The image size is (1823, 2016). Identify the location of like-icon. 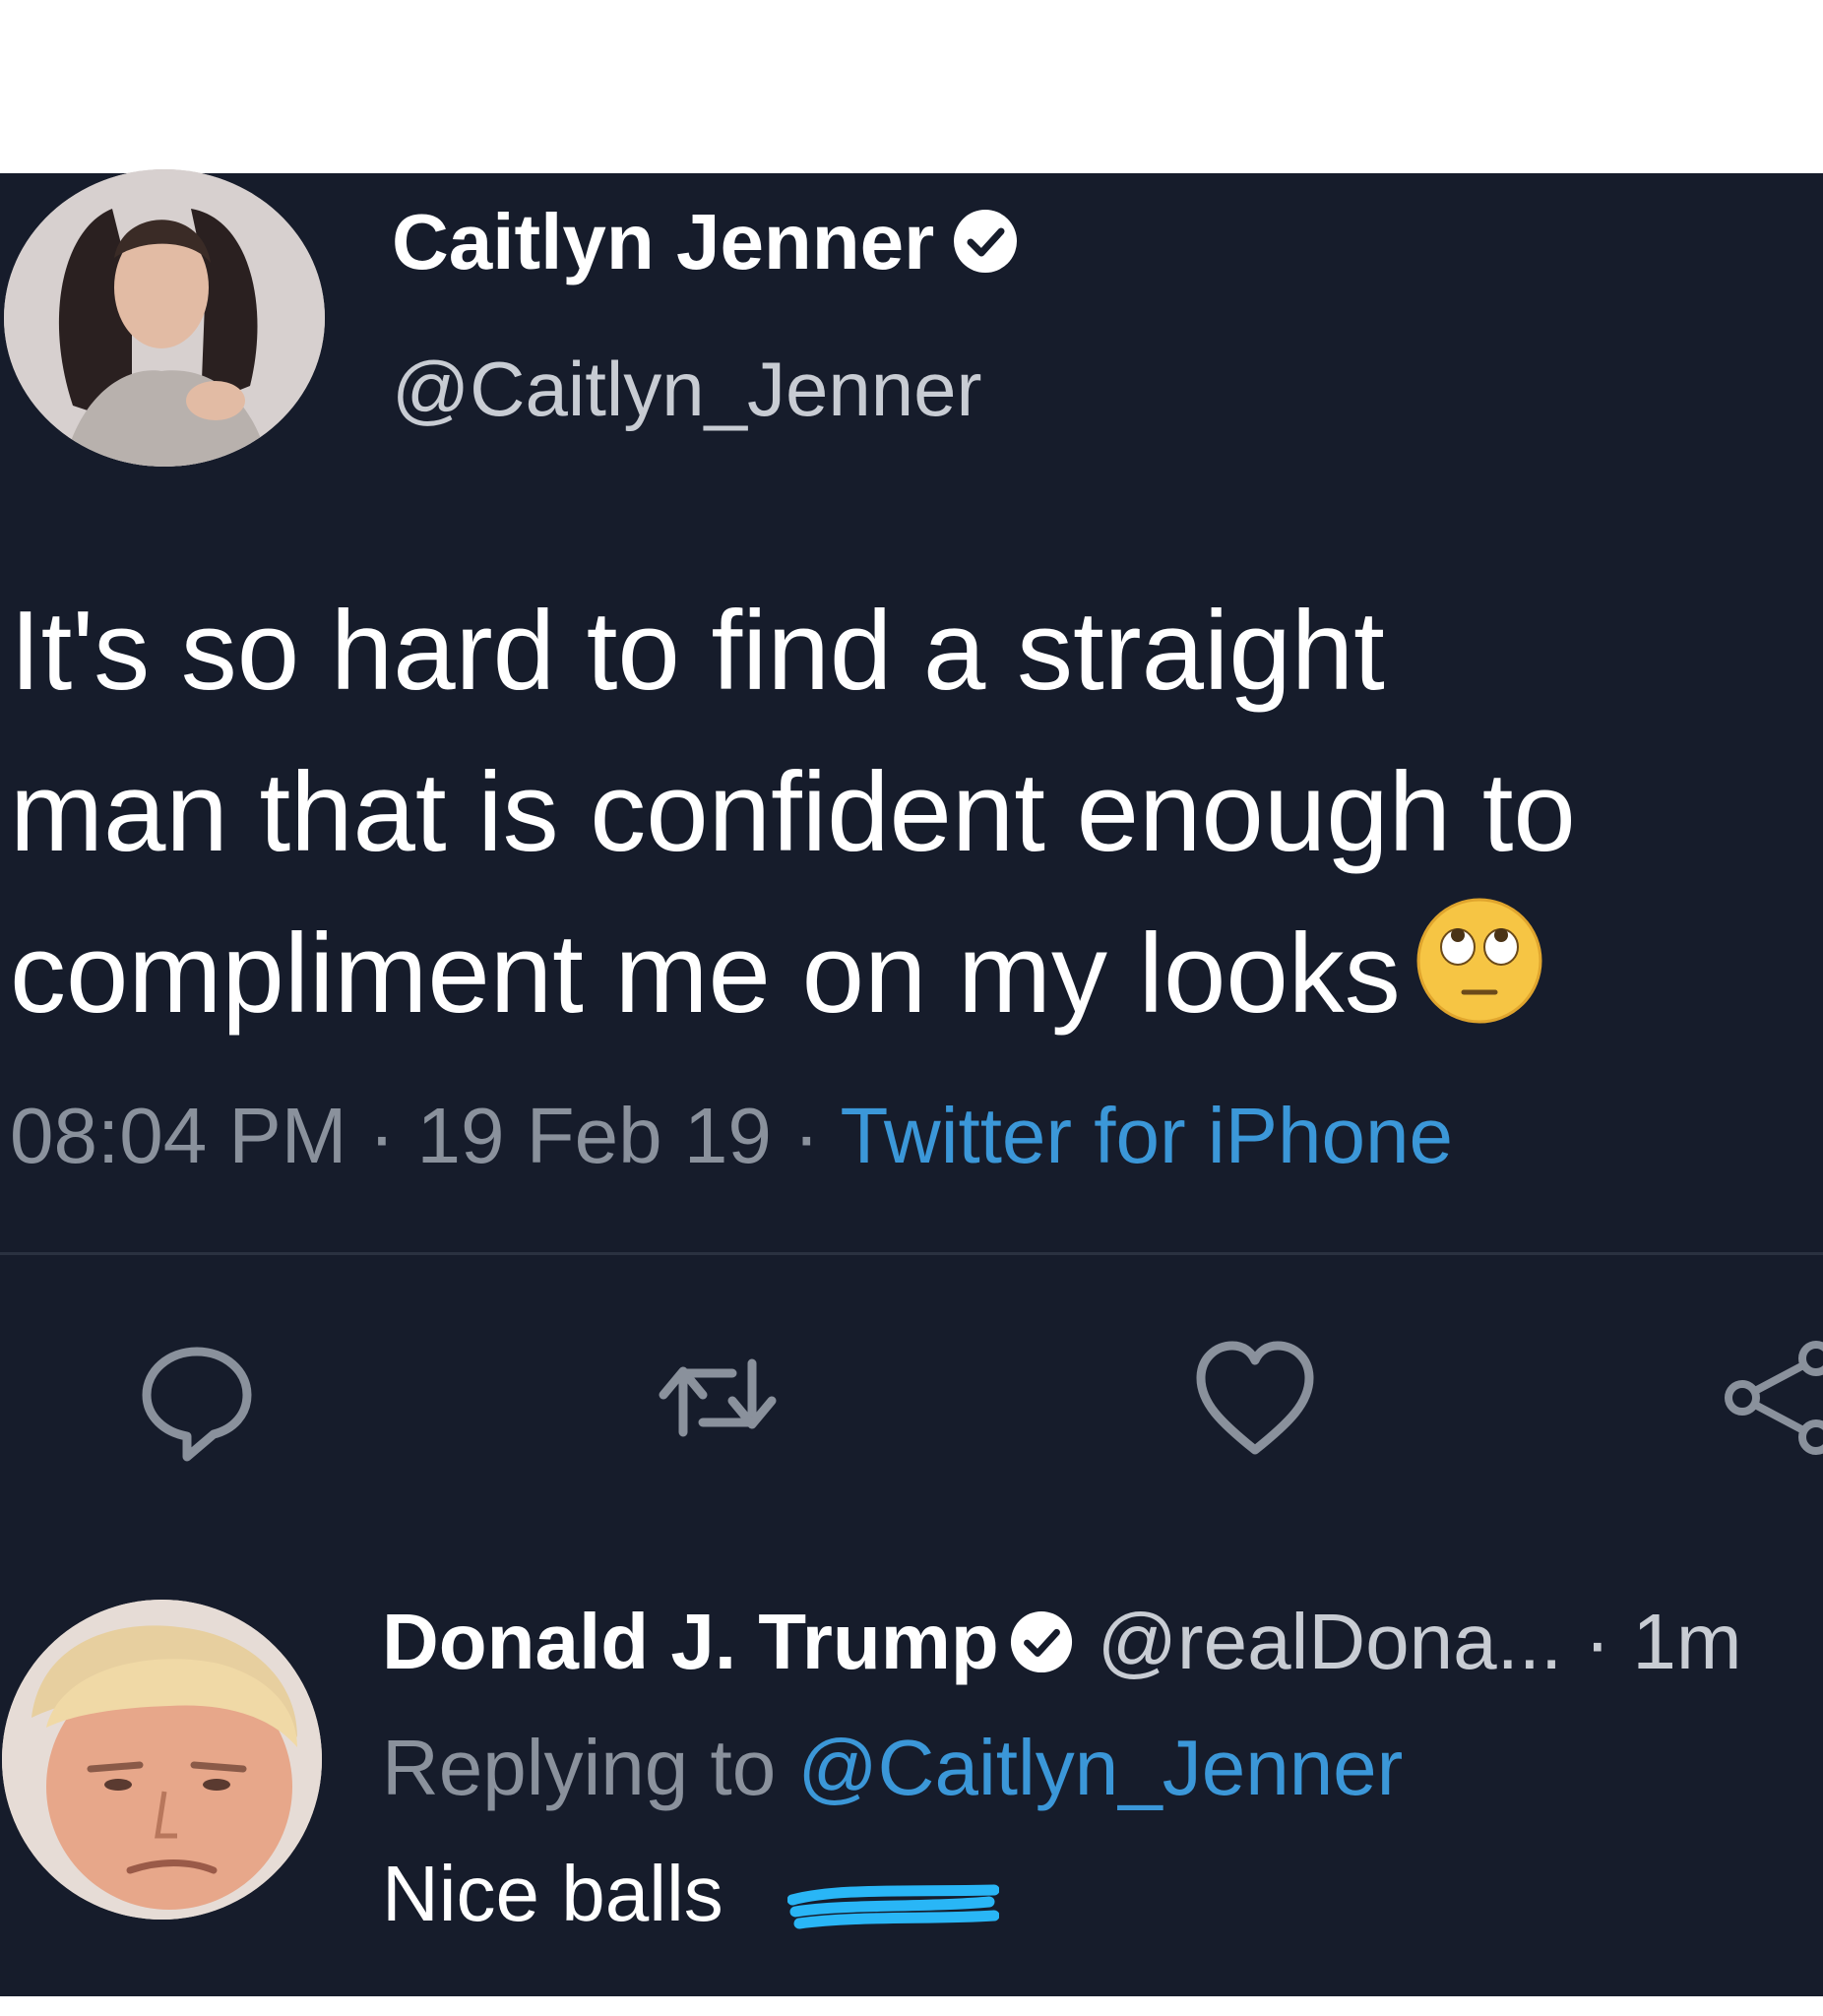
(1255, 1398).